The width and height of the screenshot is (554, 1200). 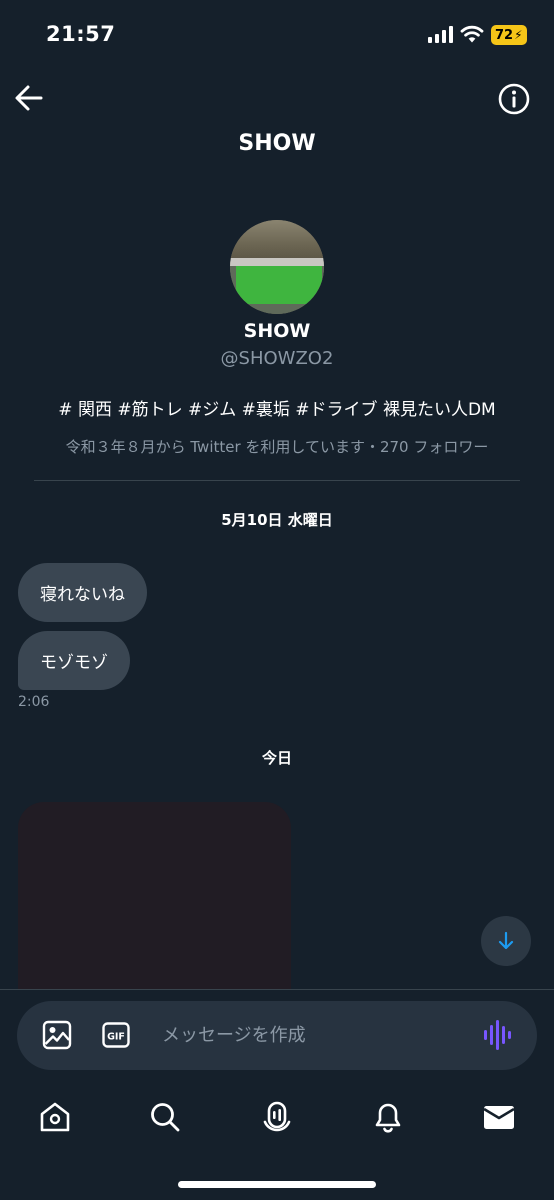 I want to click on tab-notifications, so click(x=388, y=1117).